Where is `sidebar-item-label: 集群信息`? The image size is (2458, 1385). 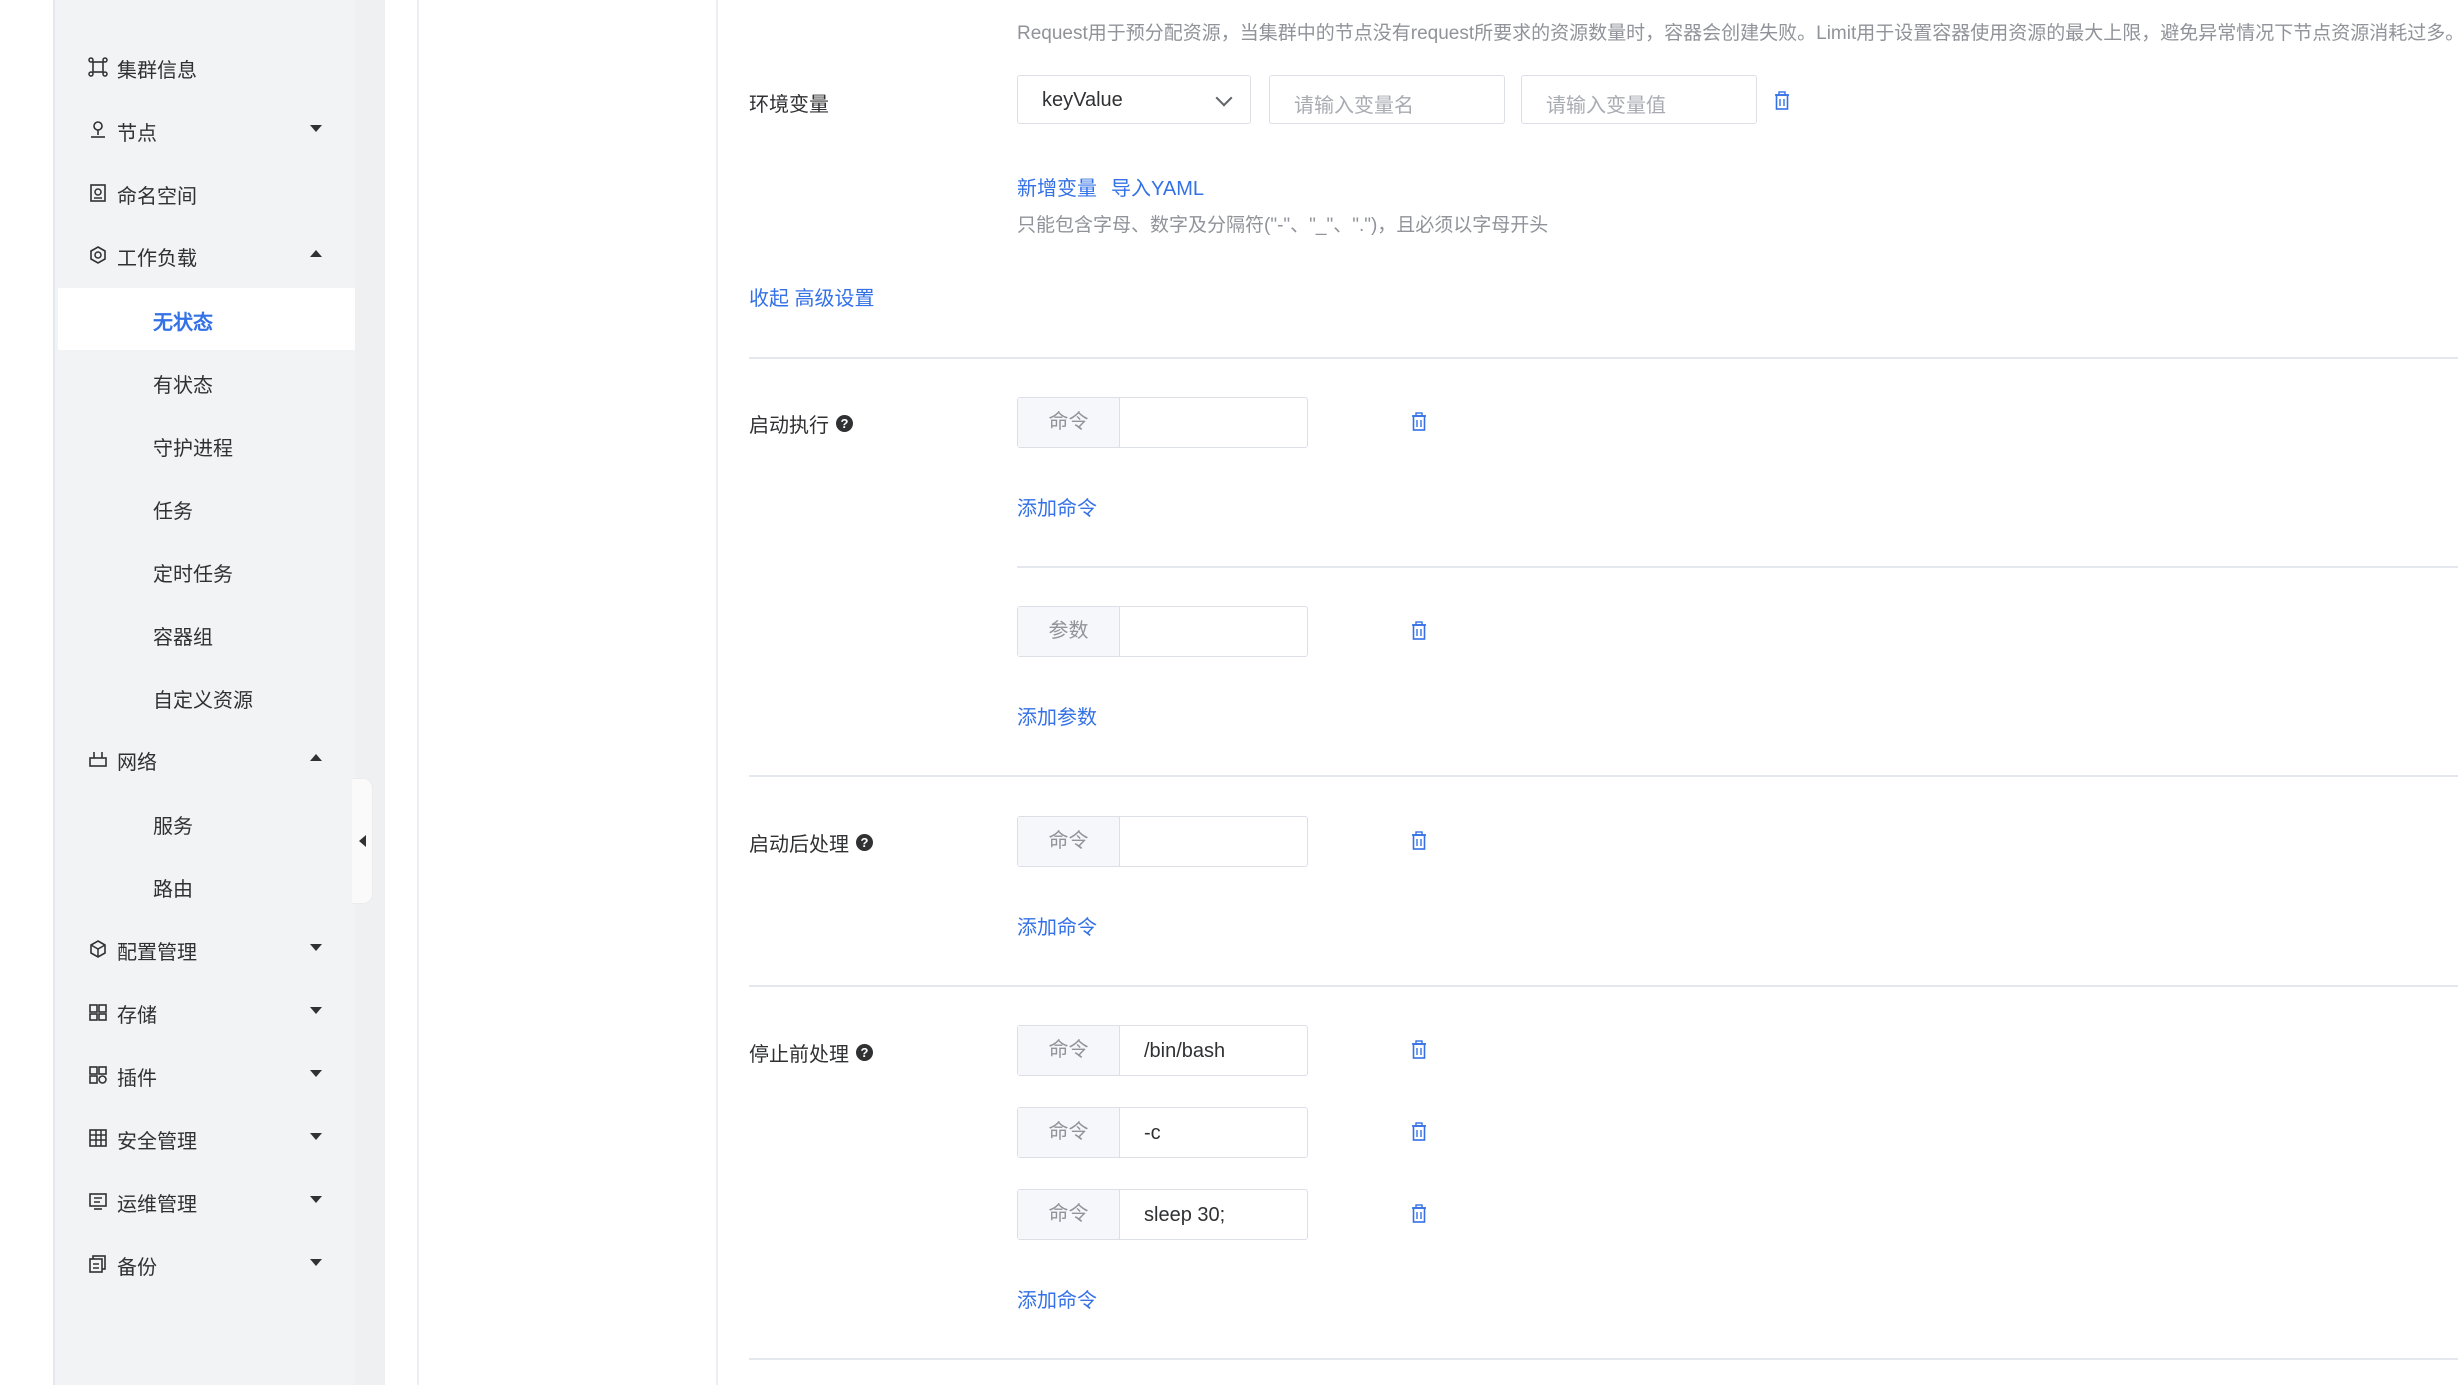
sidebar-item-label: 集群信息 is located at coordinates (157, 71).